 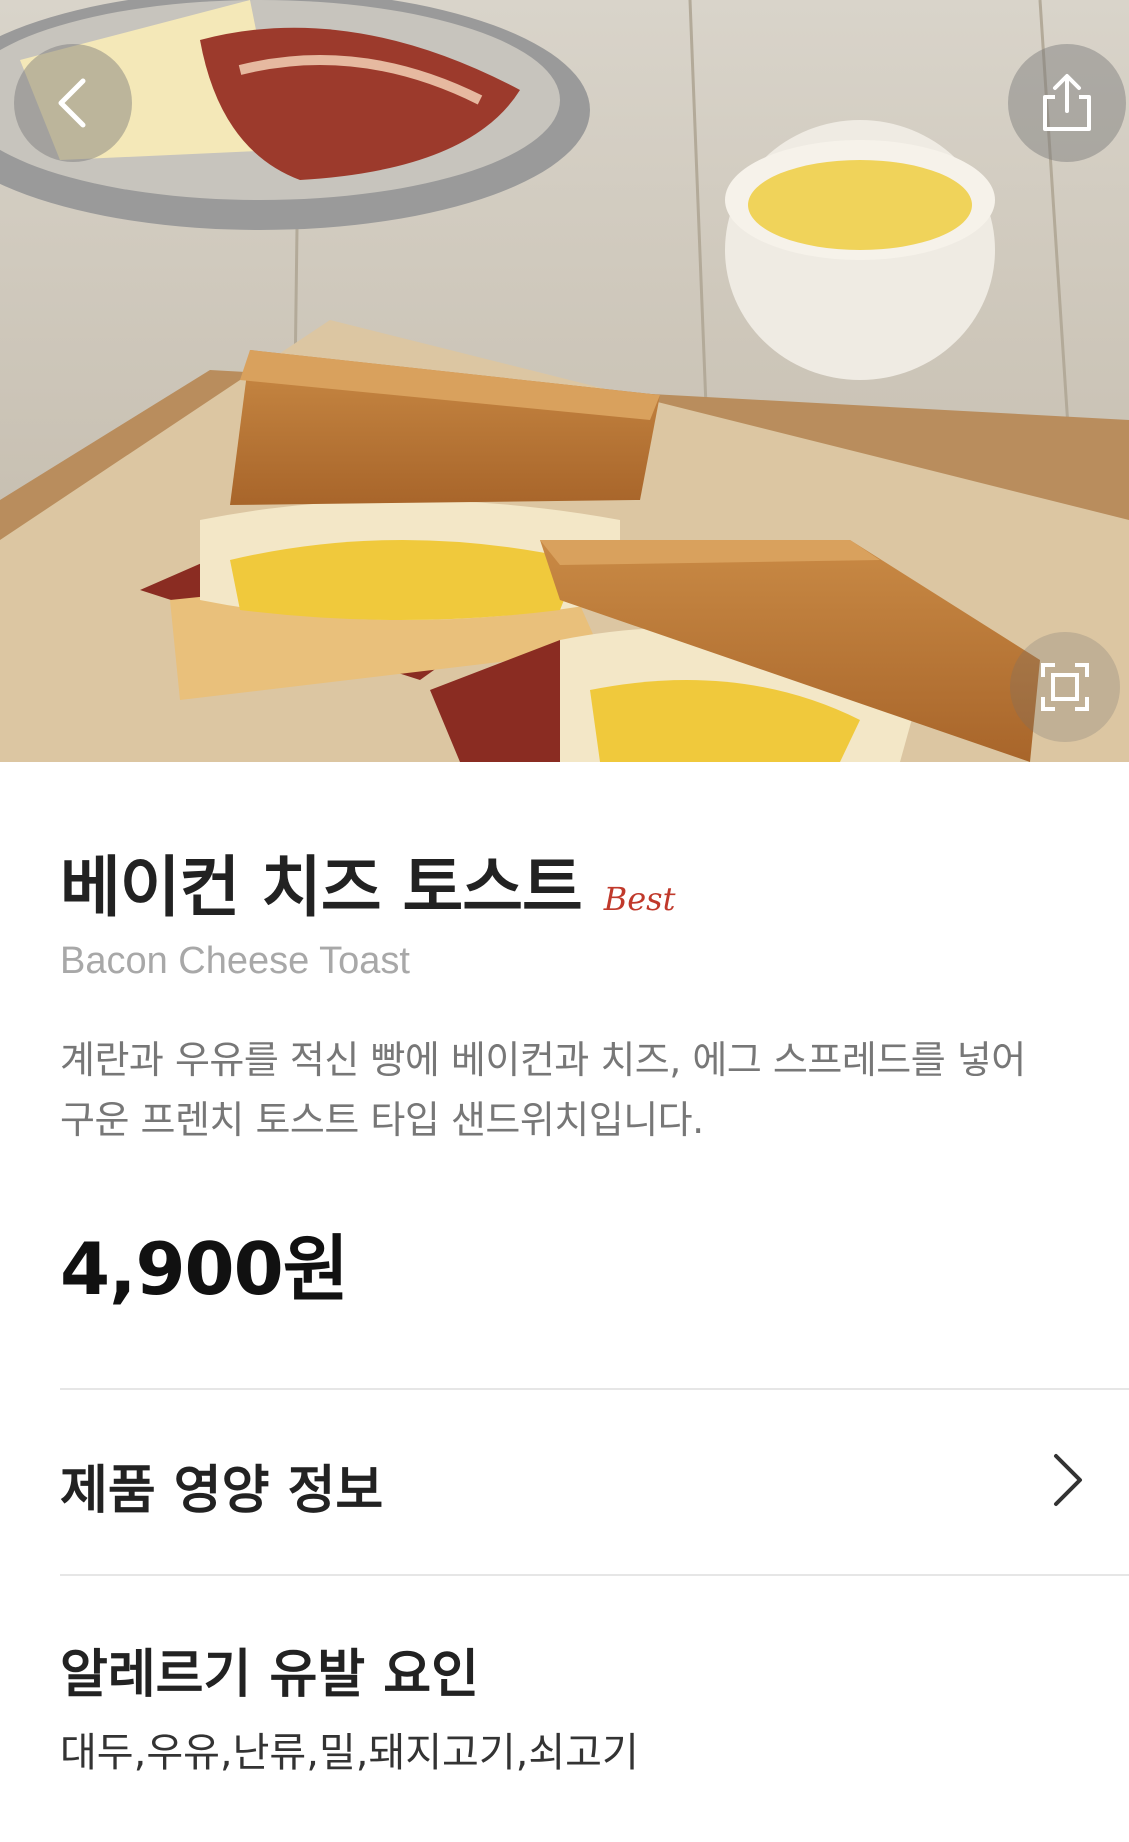 I want to click on nutrition-info-label: 제품 영양 정보, so click(x=222, y=1491).